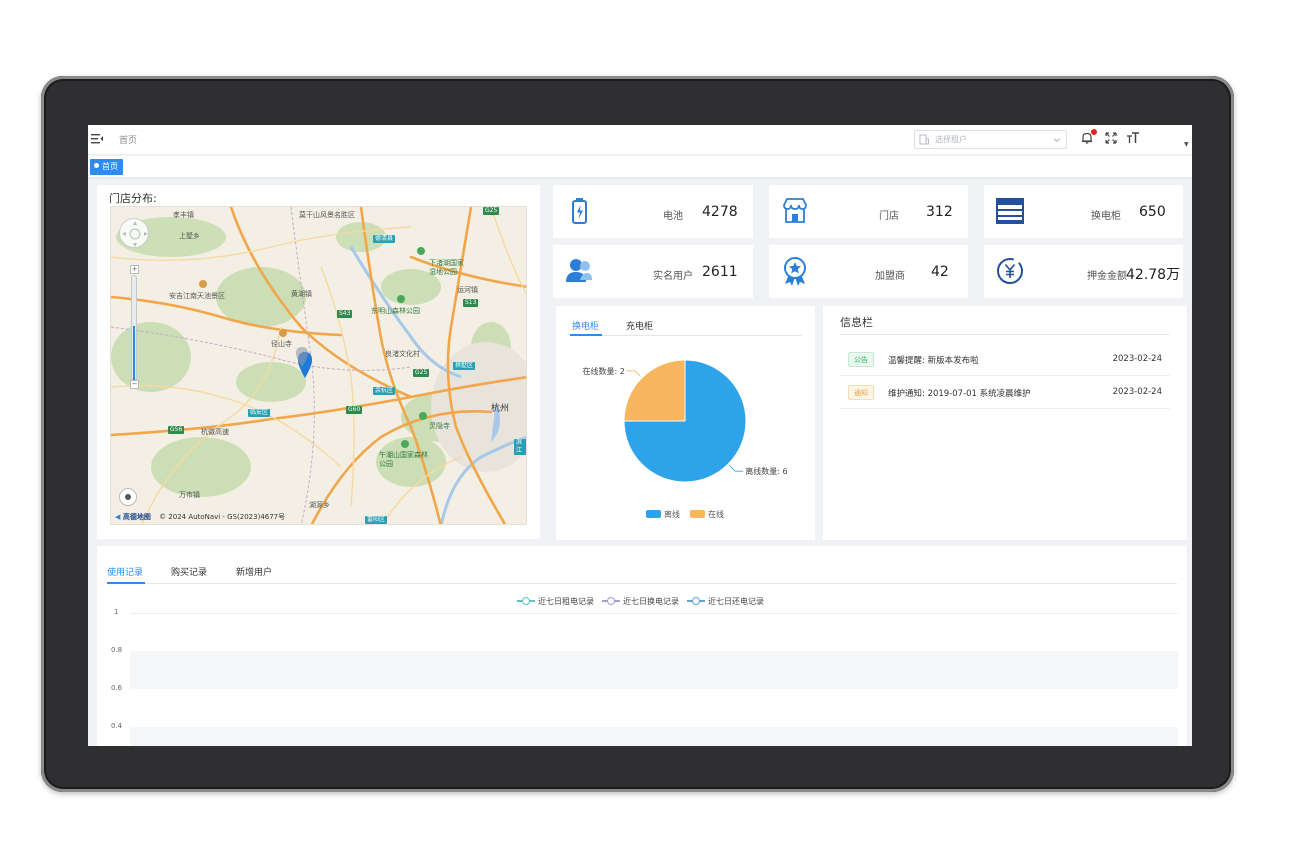  I want to click on locate-button, so click(128, 497).